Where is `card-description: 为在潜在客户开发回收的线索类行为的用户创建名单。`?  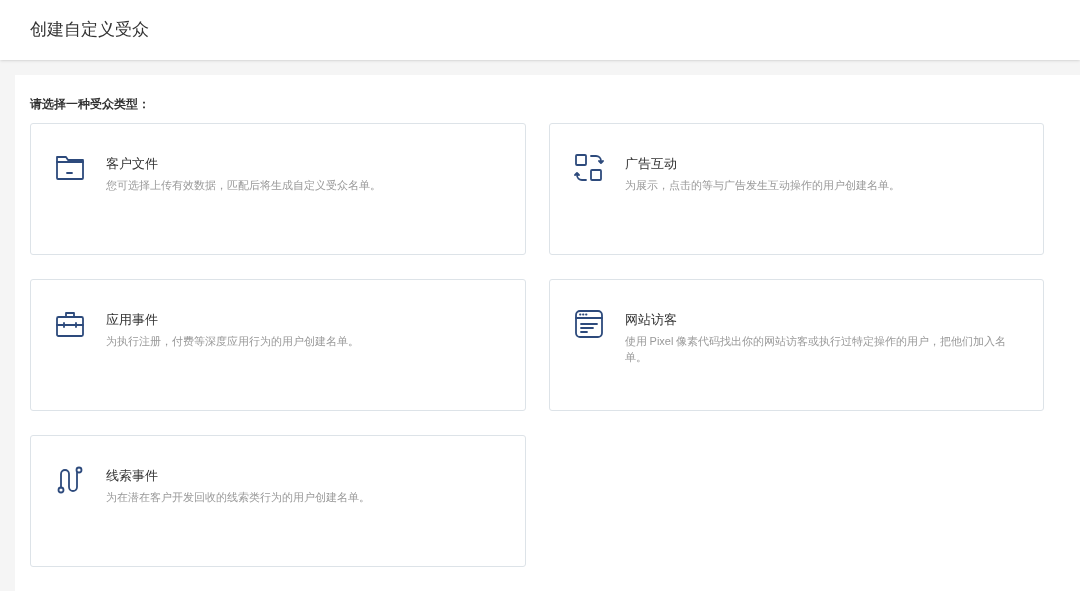
card-description: 为在潜在客户开发回收的线索类行为的用户创建名单。 is located at coordinates (238, 497).